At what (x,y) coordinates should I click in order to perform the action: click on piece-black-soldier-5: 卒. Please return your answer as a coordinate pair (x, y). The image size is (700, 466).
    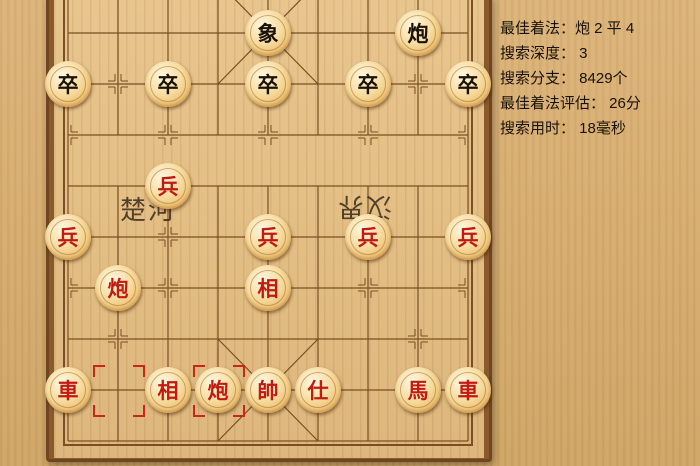
    Looking at the image, I should click on (468, 84).